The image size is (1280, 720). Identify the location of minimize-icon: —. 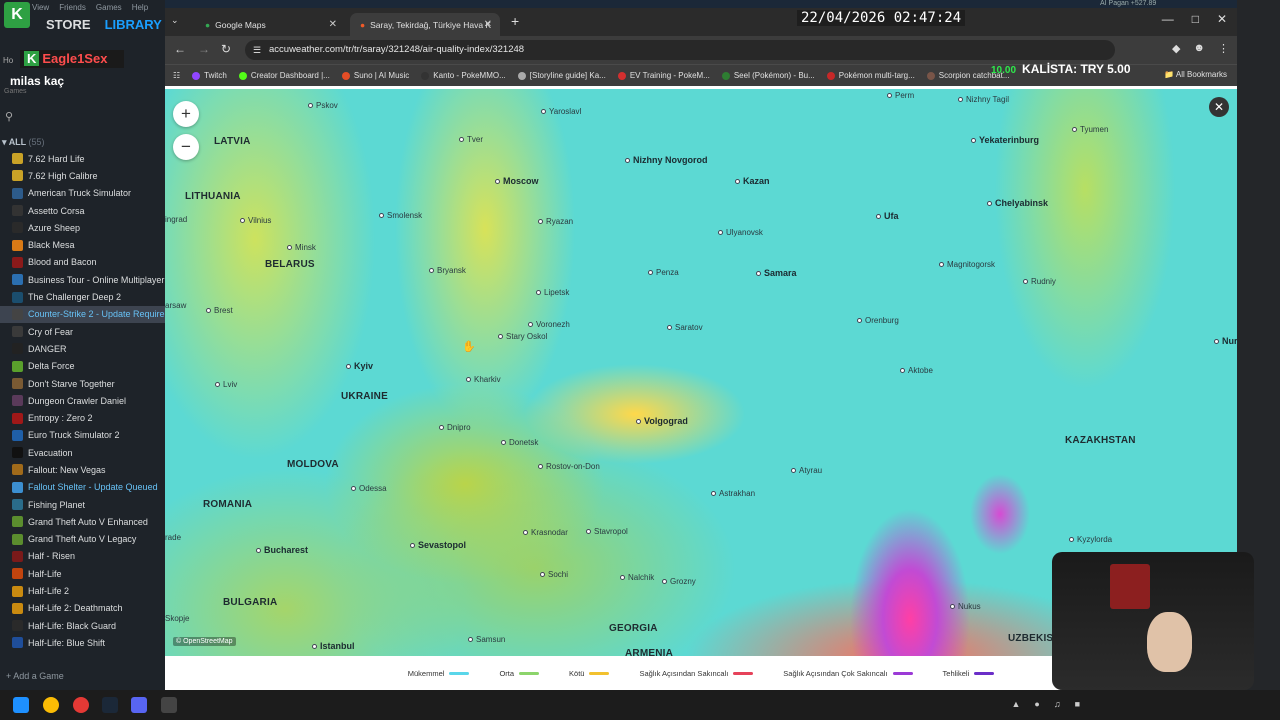
(1168, 19).